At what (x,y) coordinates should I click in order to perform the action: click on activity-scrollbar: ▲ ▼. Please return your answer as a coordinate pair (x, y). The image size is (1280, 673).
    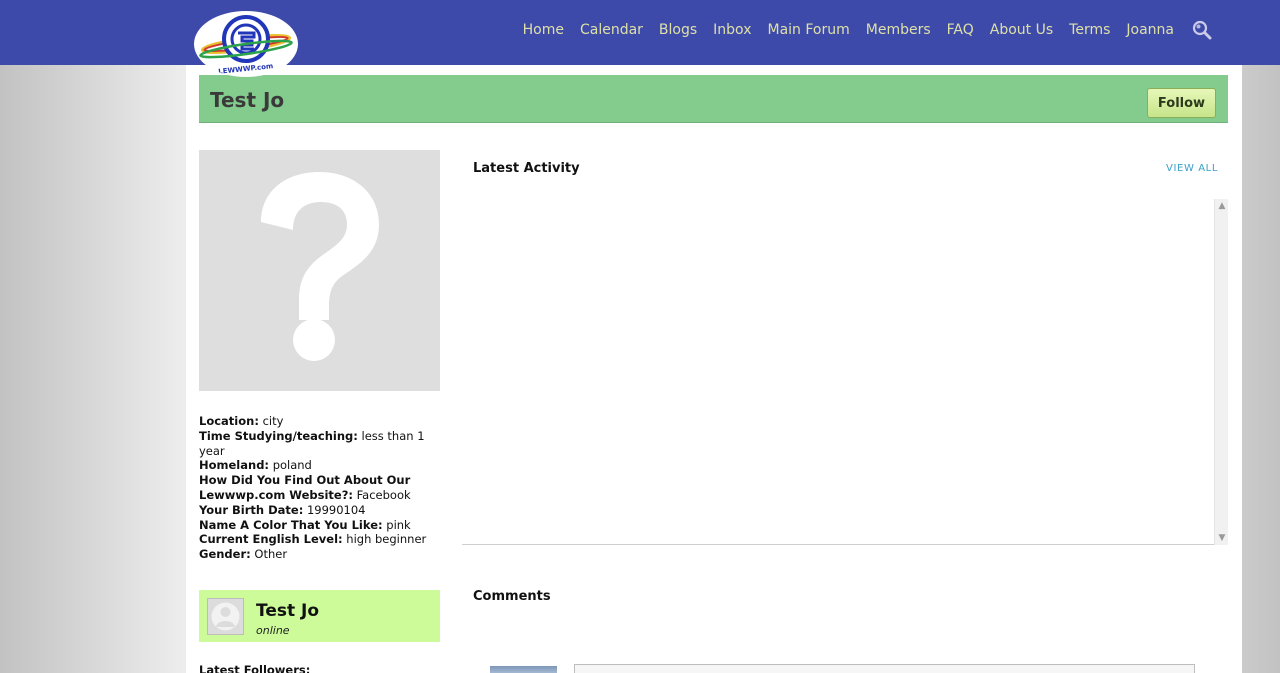
    Looking at the image, I should click on (1221, 372).